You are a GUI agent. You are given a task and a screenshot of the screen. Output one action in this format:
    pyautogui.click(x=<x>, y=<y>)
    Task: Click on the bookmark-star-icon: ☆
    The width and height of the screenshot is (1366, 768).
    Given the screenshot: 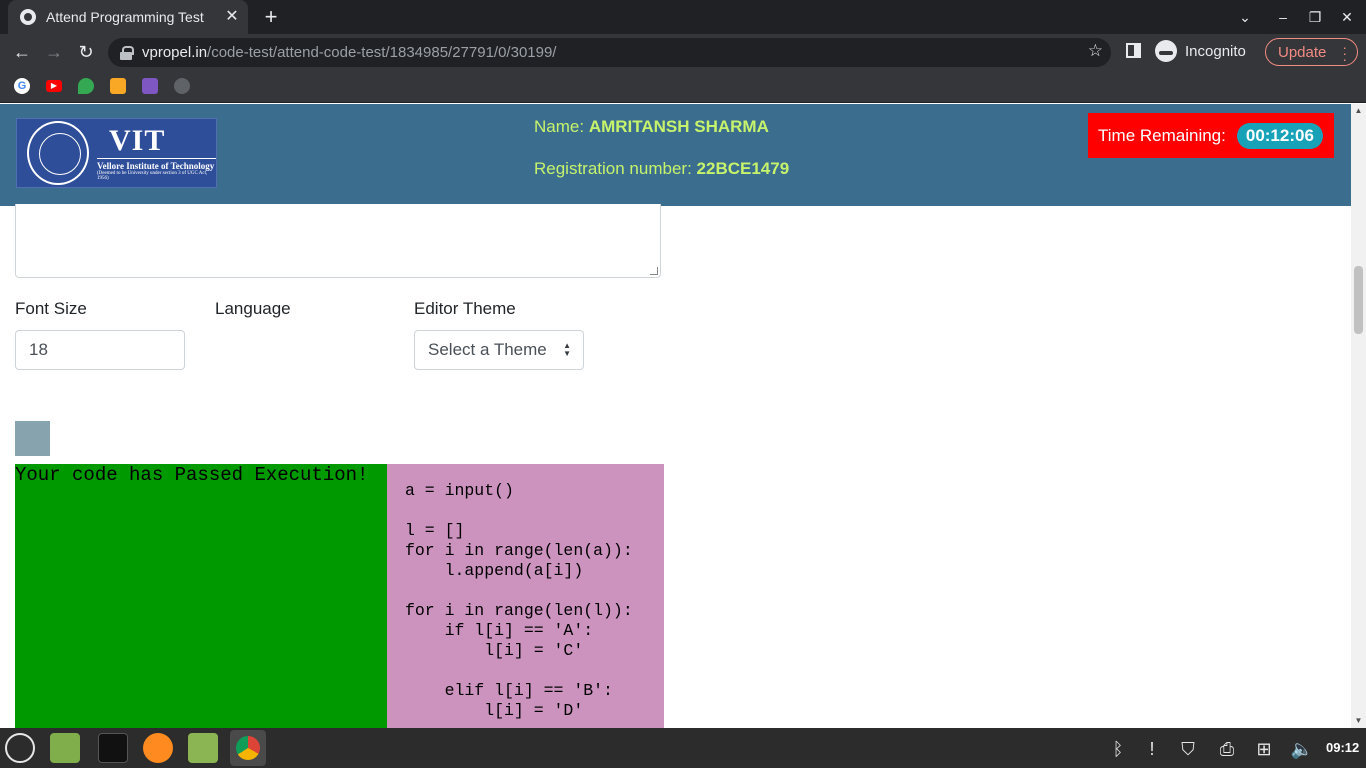 What is the action you would take?
    pyautogui.click(x=1095, y=51)
    